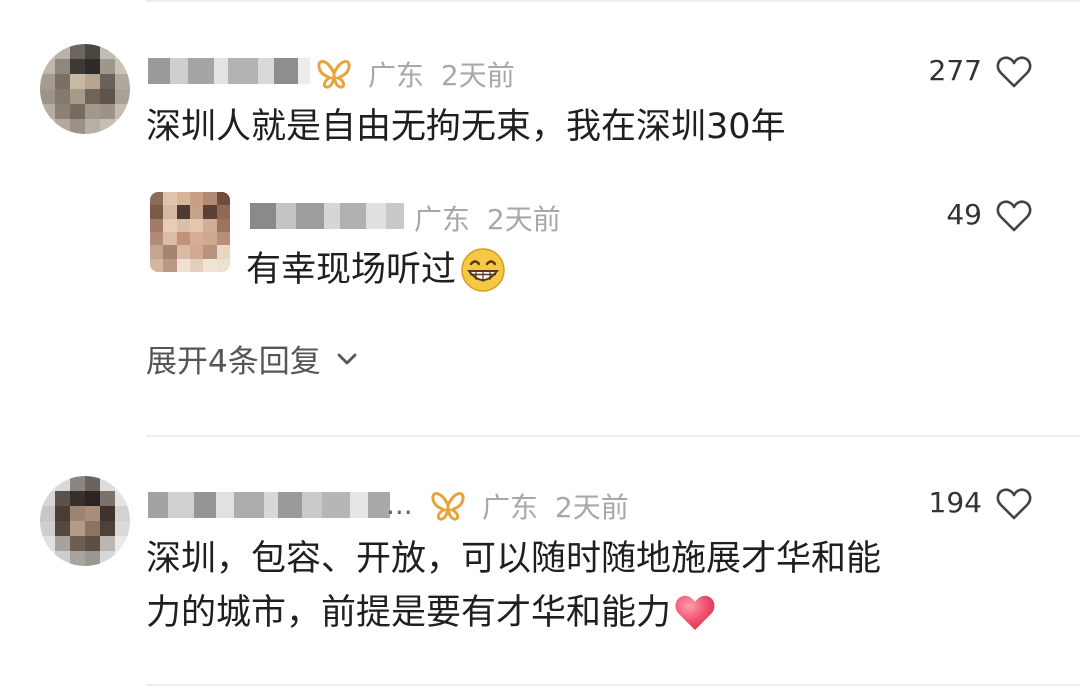  What do you see at coordinates (955, 70) in the screenshot?
I see `like-count: 277` at bounding box center [955, 70].